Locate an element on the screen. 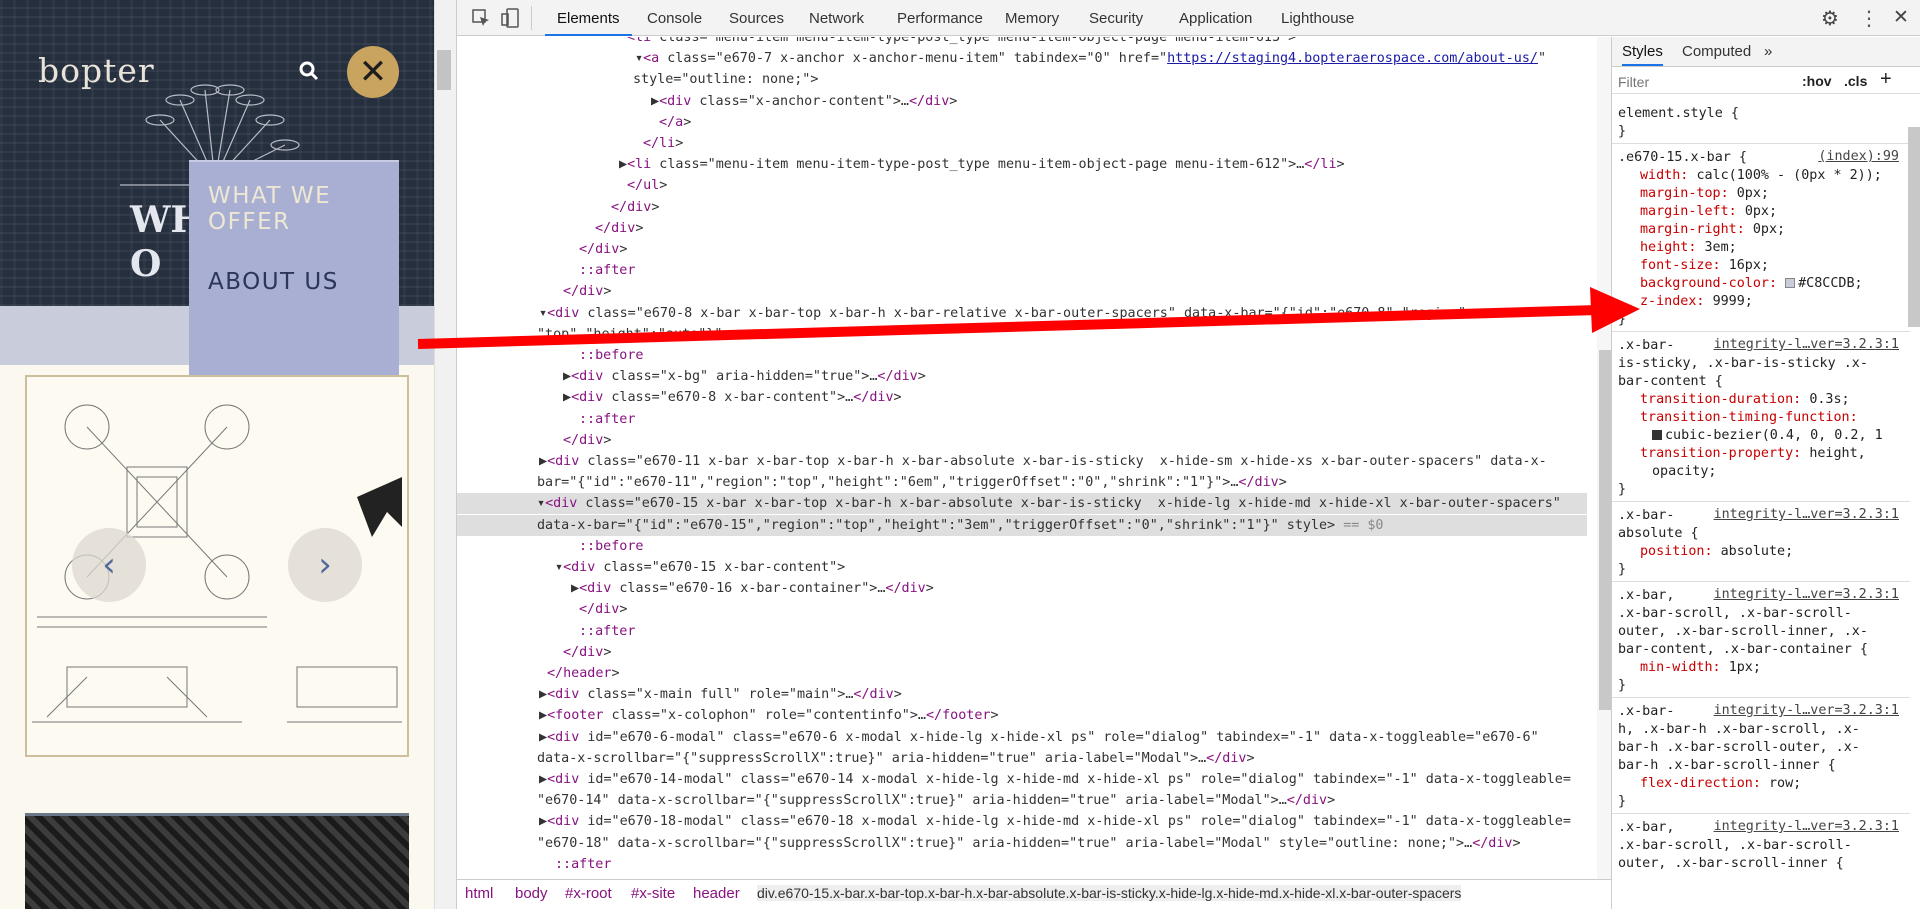  tab-computed: Computed is located at coordinates (1716, 51).